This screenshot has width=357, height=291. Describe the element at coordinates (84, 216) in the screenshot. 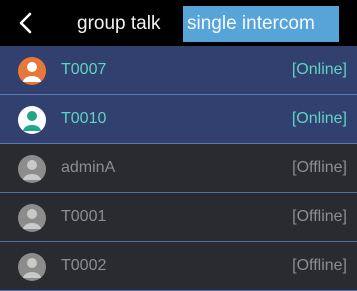

I see `contact-name: T0001` at that location.